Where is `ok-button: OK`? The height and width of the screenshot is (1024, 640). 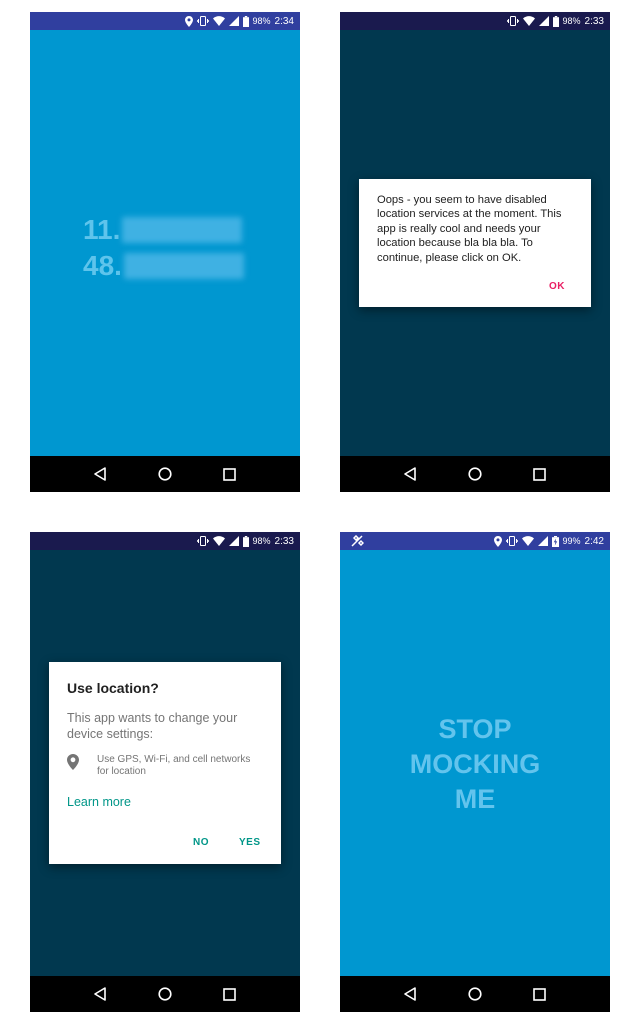 ok-button: OK is located at coordinates (557, 286).